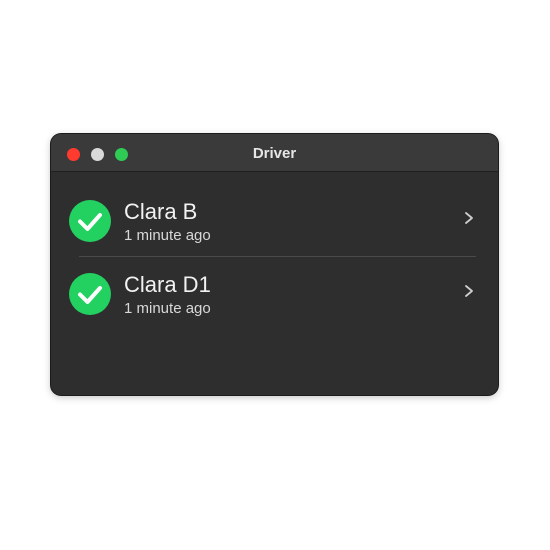 The image size is (550, 550). I want to click on item-name: Clara B, so click(161, 211).